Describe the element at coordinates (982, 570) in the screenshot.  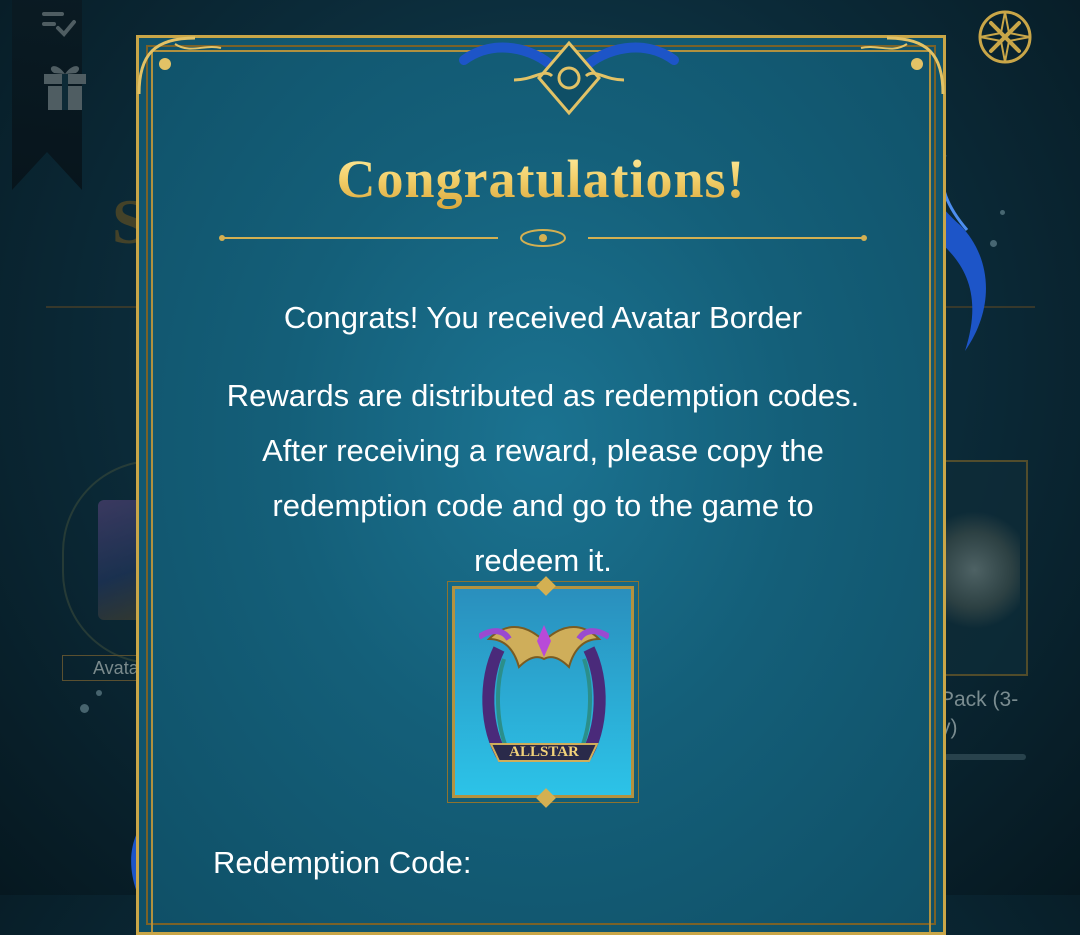
I see `background-pack-image` at that location.